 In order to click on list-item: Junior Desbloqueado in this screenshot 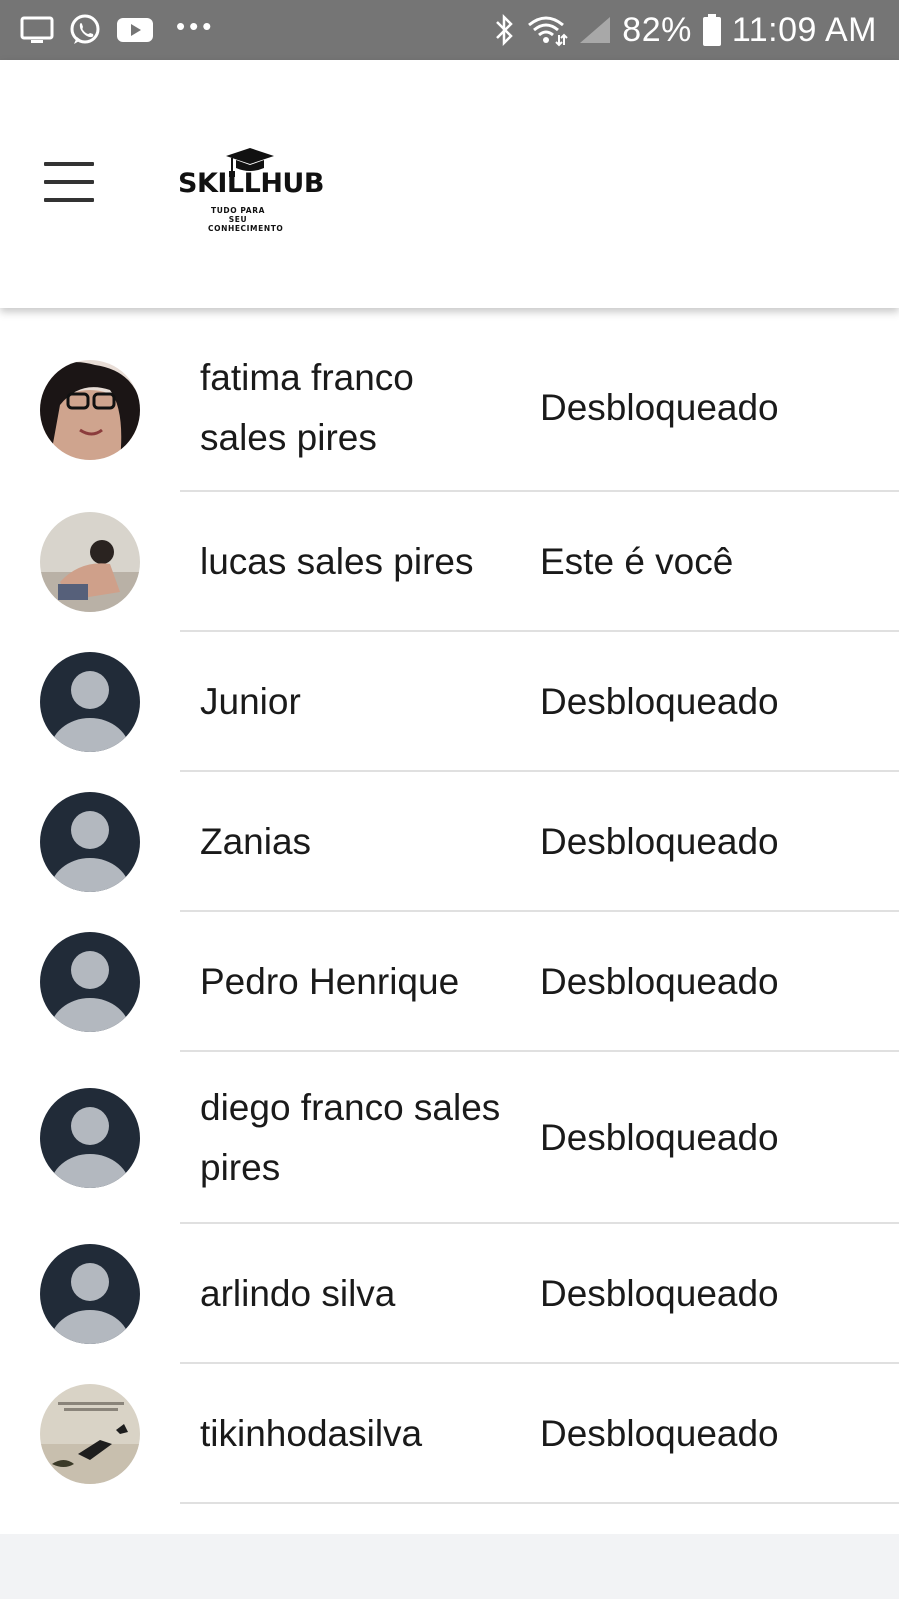, I will do `click(449, 702)`.